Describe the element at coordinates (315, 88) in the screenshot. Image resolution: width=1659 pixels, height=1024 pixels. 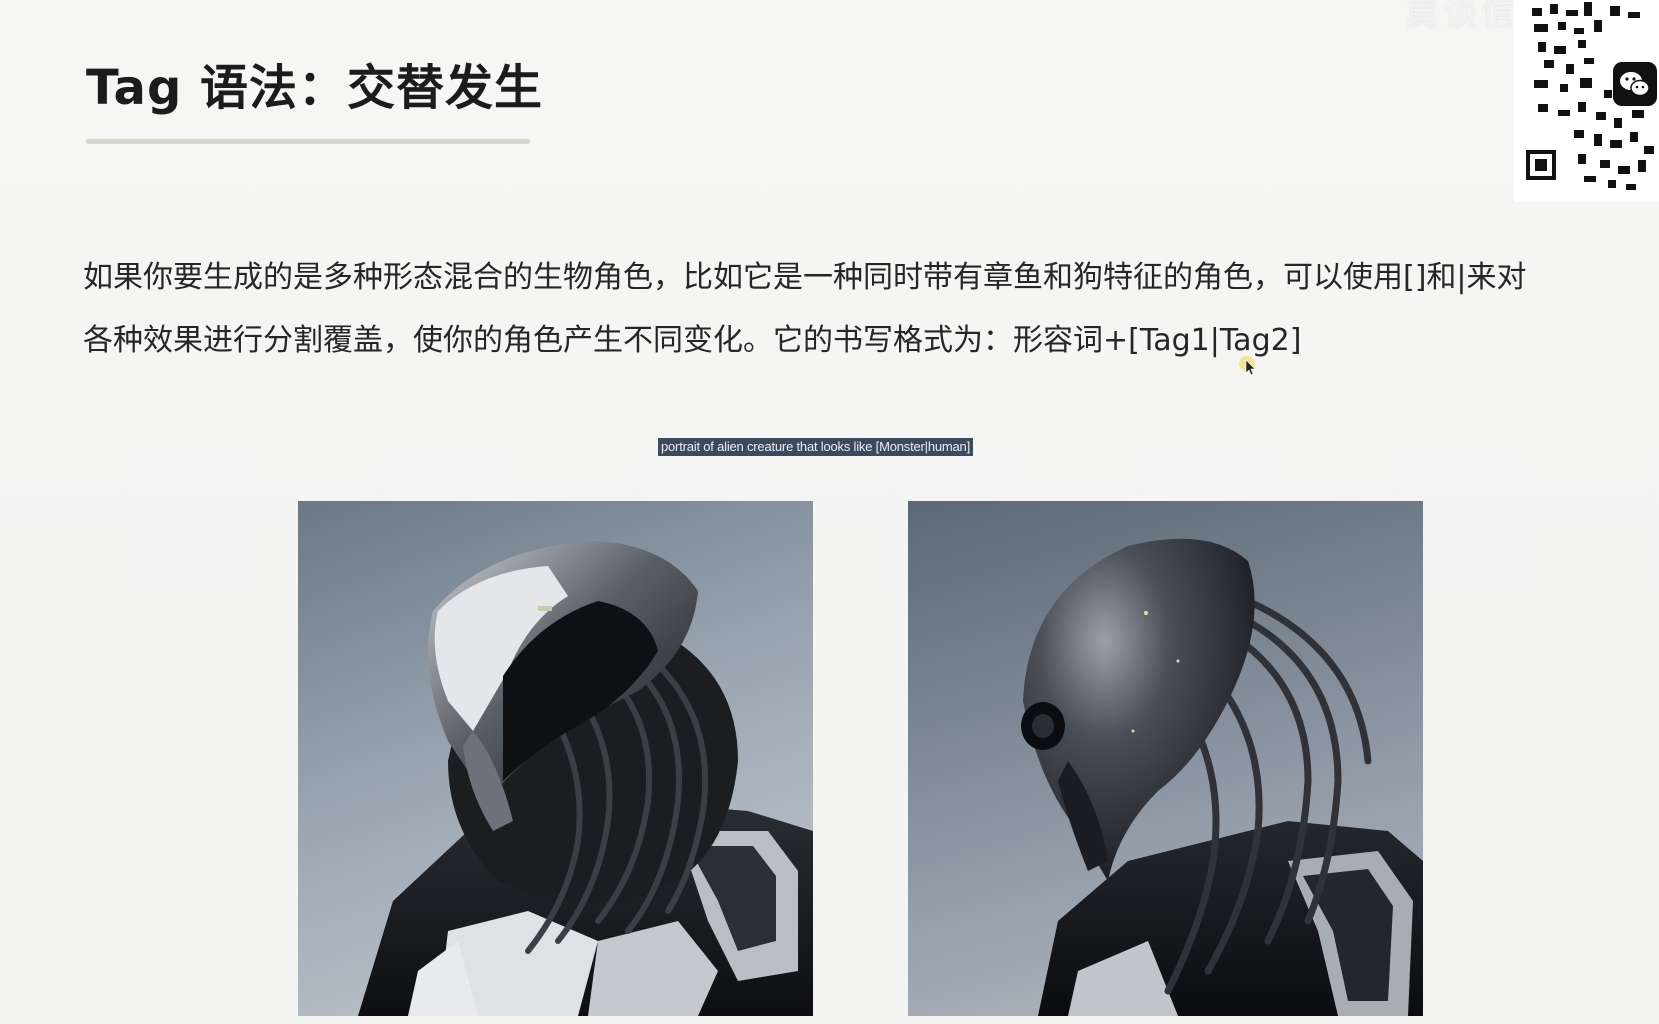
I see `page-title: Tag 语法：交替发生` at that location.